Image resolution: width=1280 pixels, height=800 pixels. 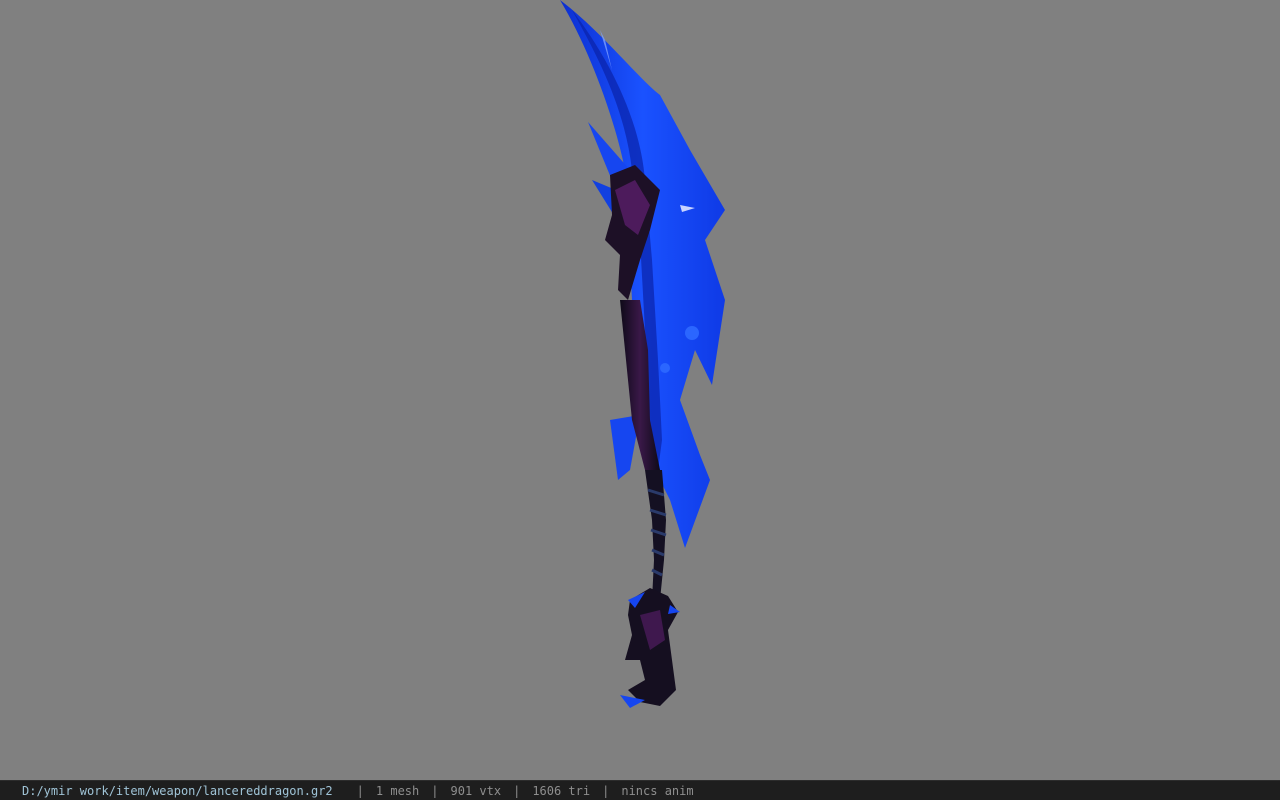 What do you see at coordinates (561, 790) in the screenshot?
I see `triangle-count: 1606 tri` at bounding box center [561, 790].